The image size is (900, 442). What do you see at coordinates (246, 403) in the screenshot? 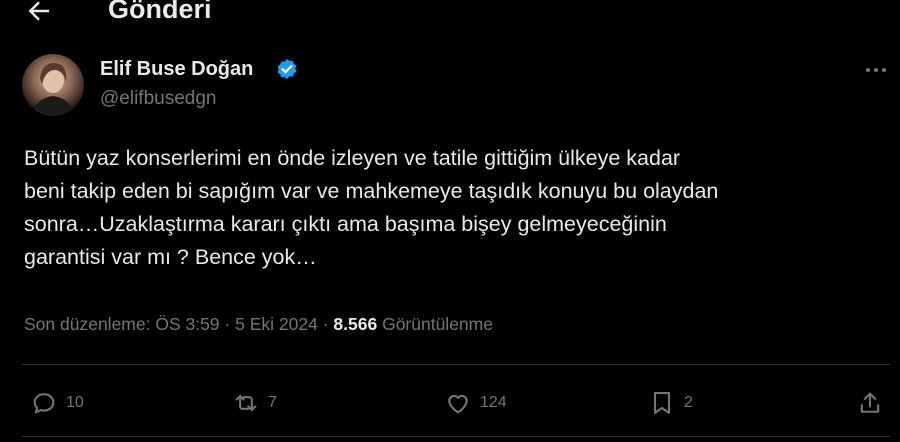
I see `repost-icon` at bounding box center [246, 403].